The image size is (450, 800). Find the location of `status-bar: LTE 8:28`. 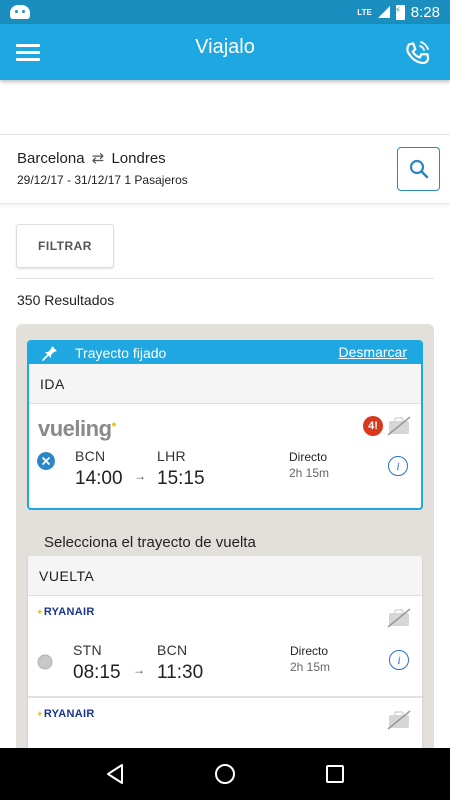

status-bar: LTE 8:28 is located at coordinates (225, 12).